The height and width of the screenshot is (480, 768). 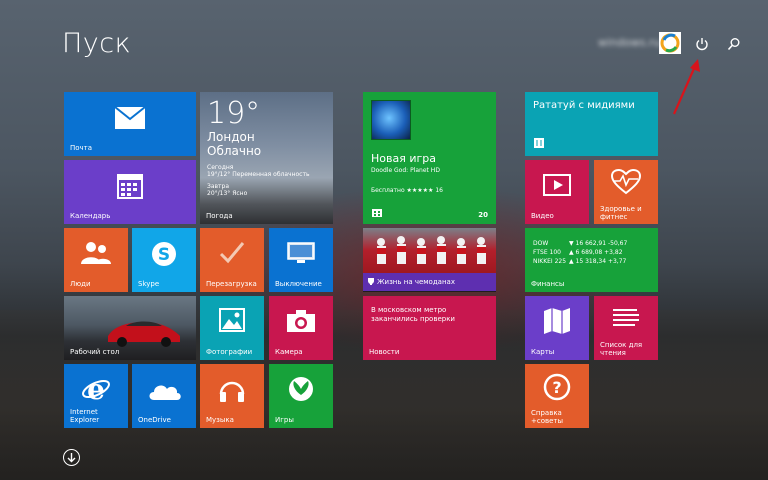 I want to click on tile-label: Календарь, so click(x=90, y=216).